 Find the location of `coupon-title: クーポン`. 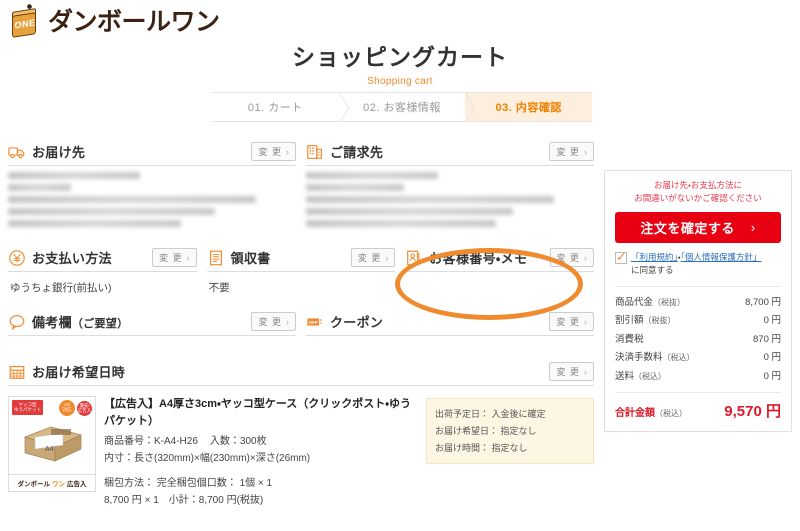

coupon-title: クーポン is located at coordinates (357, 323).